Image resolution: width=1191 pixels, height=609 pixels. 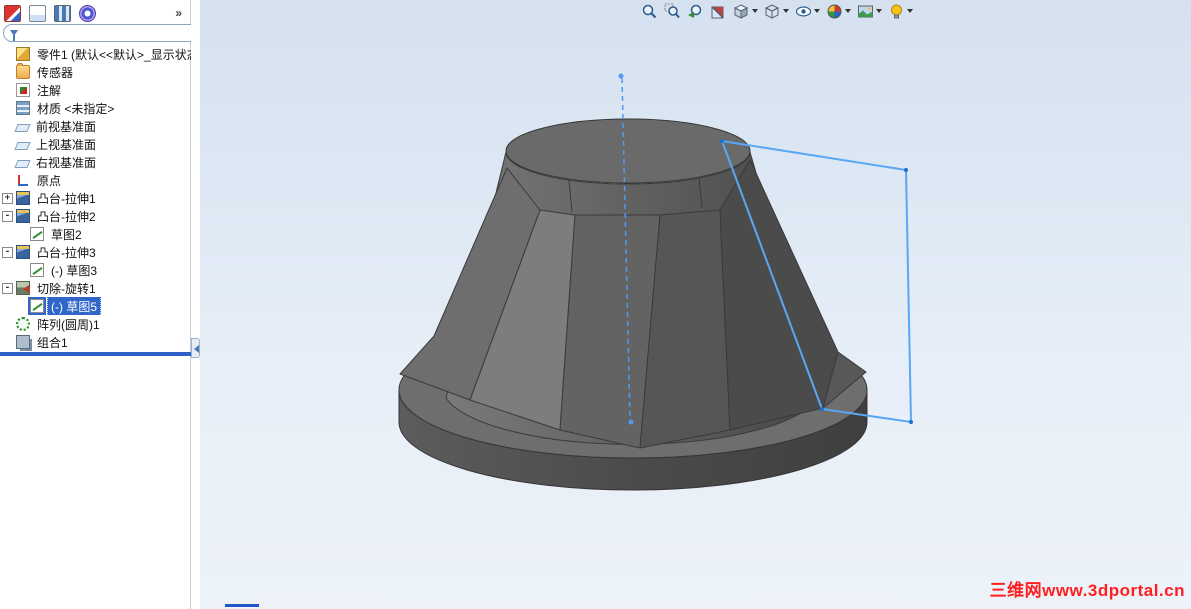 What do you see at coordinates (803, 11) in the screenshot?
I see `hide-show-items-icon` at bounding box center [803, 11].